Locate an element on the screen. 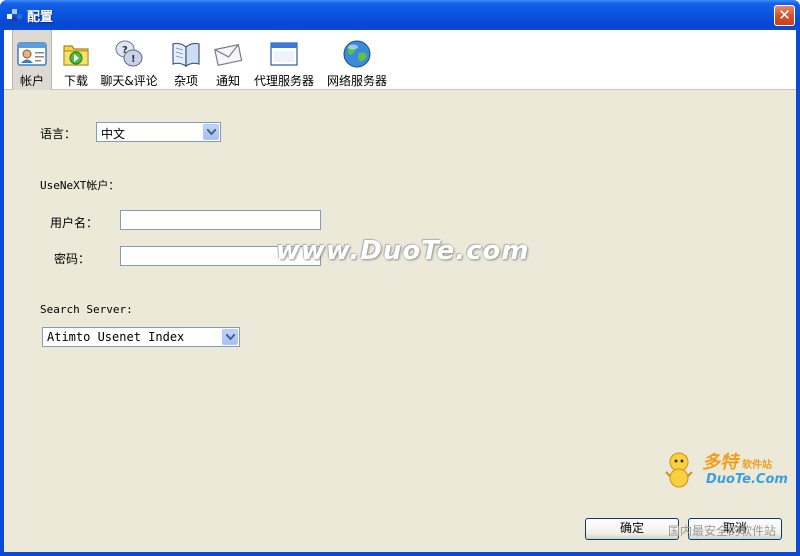 This screenshot has height=556, width=800. tab-download-label: 下载 is located at coordinates (75, 81).